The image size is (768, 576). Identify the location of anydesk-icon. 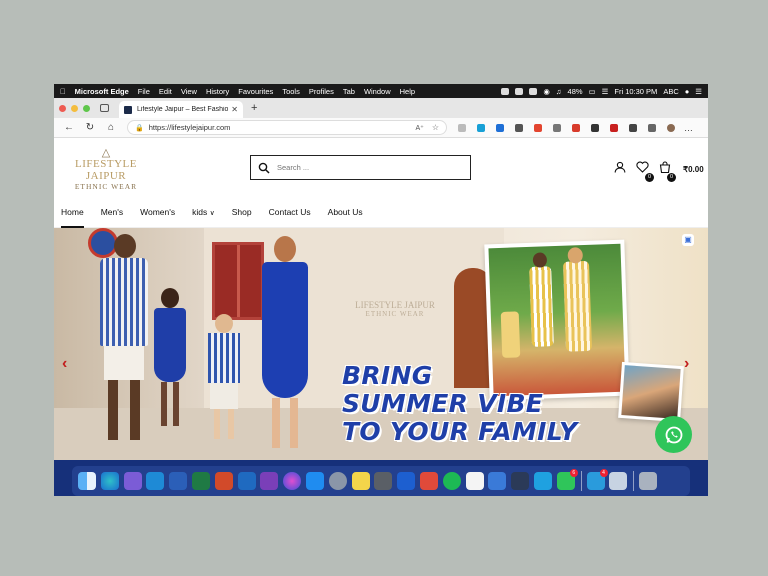
(428, 481).